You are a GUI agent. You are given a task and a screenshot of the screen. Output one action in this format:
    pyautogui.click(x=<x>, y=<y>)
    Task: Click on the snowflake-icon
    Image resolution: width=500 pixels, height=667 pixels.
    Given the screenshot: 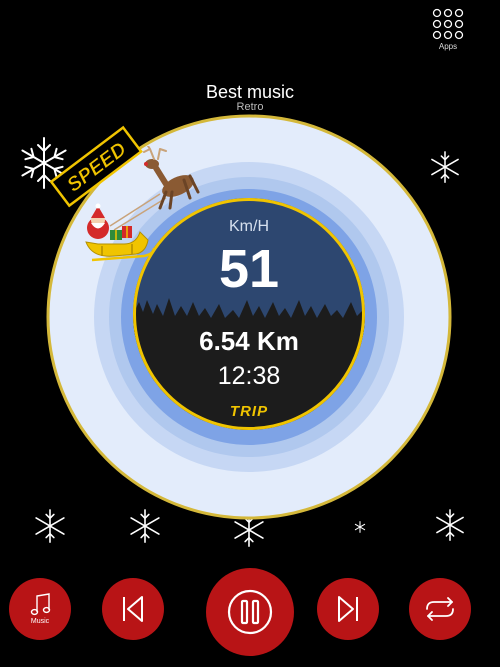 What is the action you would take?
    pyautogui.click(x=360, y=527)
    